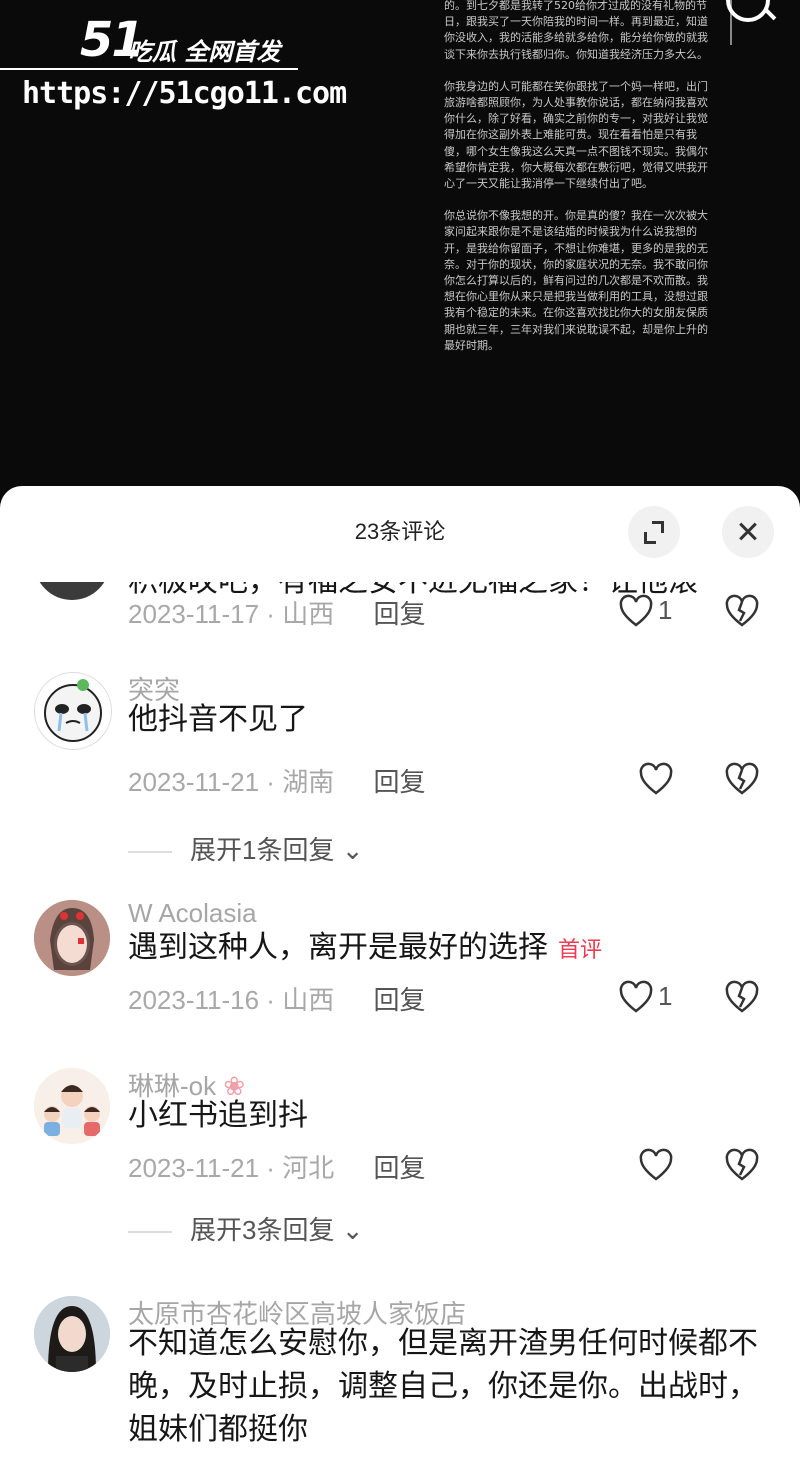 The height and width of the screenshot is (1458, 800). What do you see at coordinates (218, 1115) in the screenshot?
I see `comment-text: 小红书追到抖` at bounding box center [218, 1115].